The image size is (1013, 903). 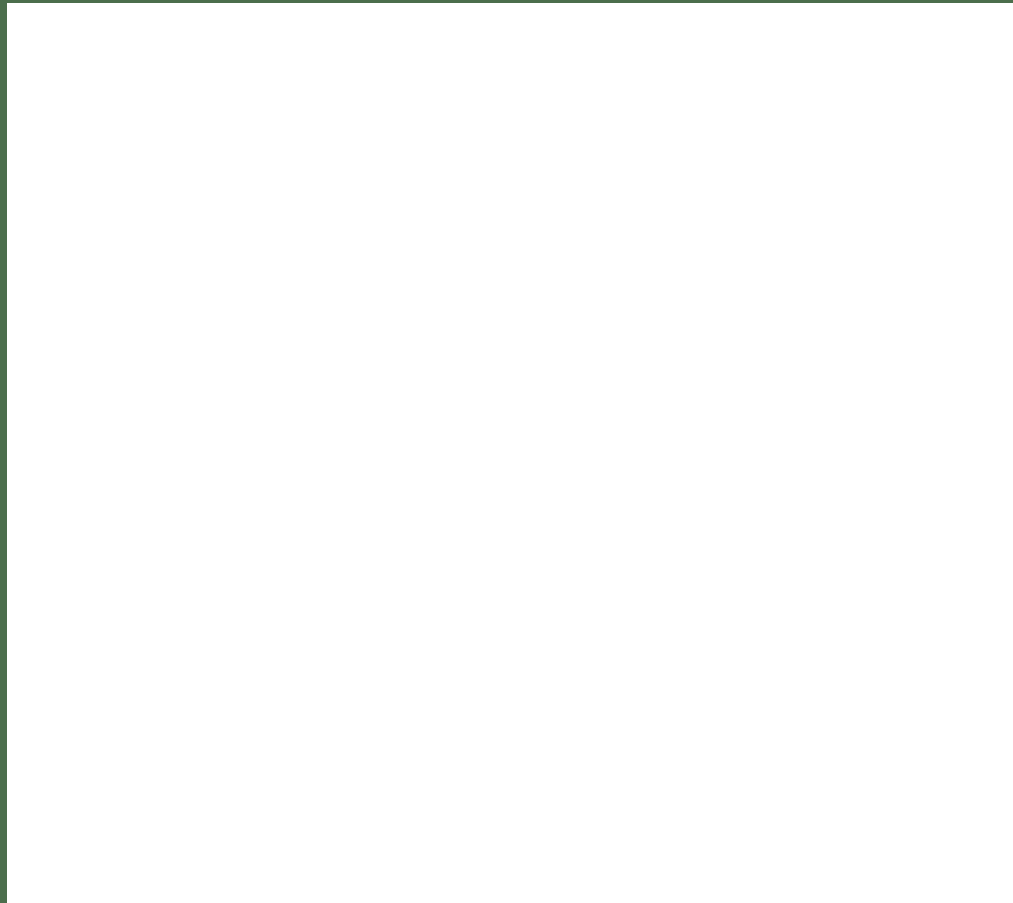 I want to click on menu-item-help: Help, so click(x=404, y=492).